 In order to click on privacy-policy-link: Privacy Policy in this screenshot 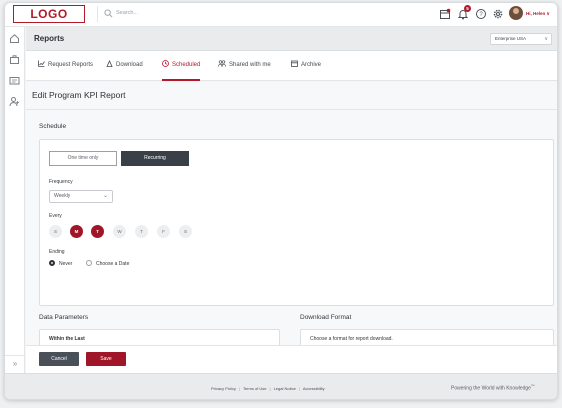, I will do `click(223, 388)`.